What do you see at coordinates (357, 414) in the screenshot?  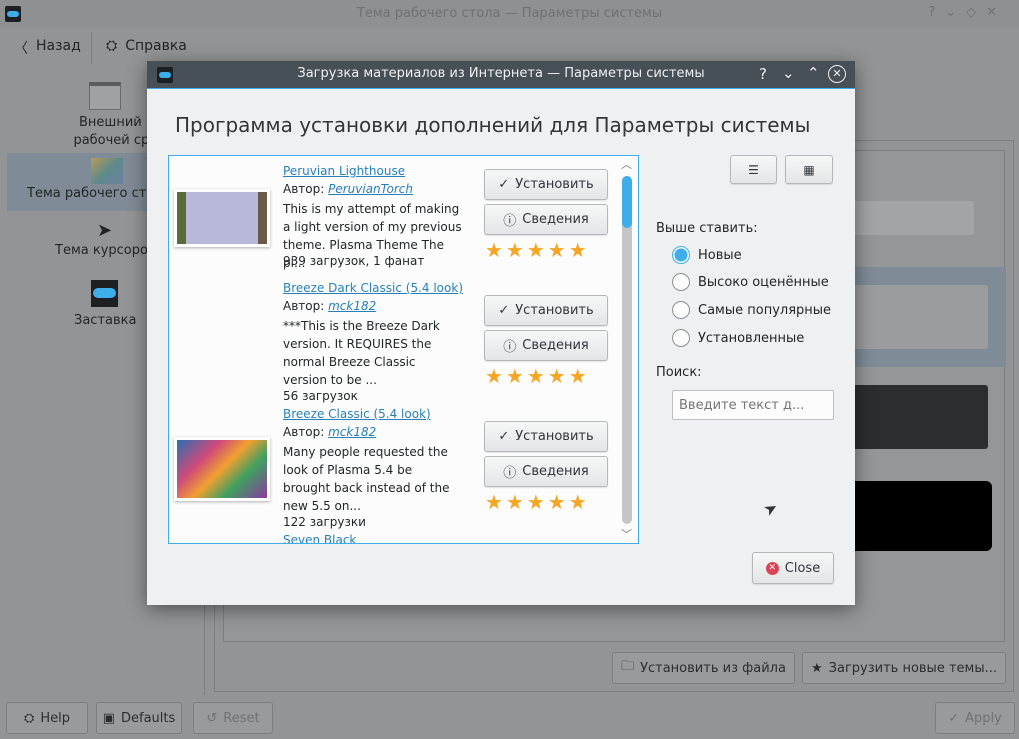 I see `item-name-link: Breeze Classic (5.4 look)` at bounding box center [357, 414].